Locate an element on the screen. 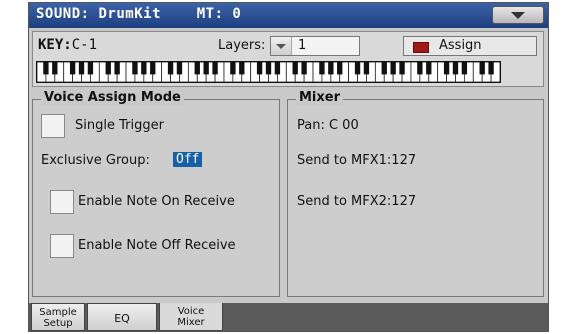 The width and height of the screenshot is (565, 334). chevron-down-icon is located at coordinates (518, 15).